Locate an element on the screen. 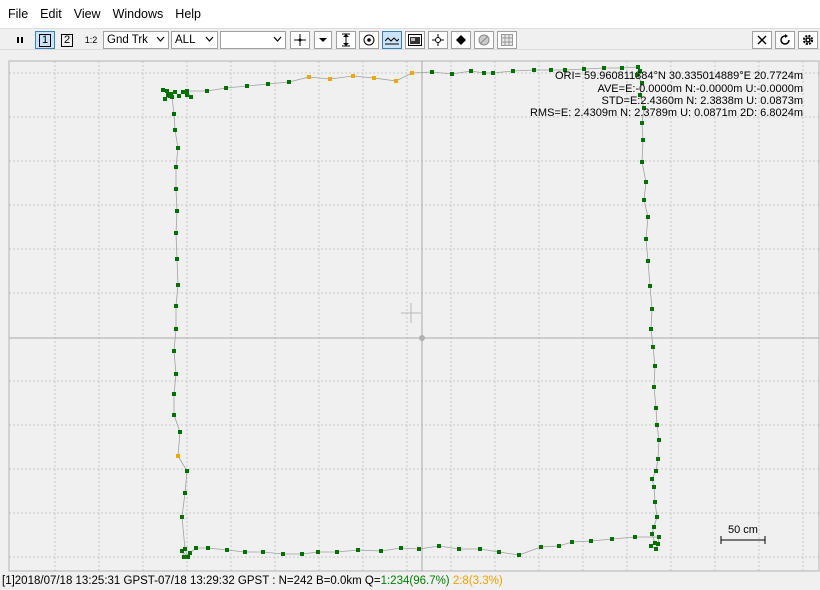 The width and height of the screenshot is (820, 590). map-image-button is located at coordinates (415, 40).